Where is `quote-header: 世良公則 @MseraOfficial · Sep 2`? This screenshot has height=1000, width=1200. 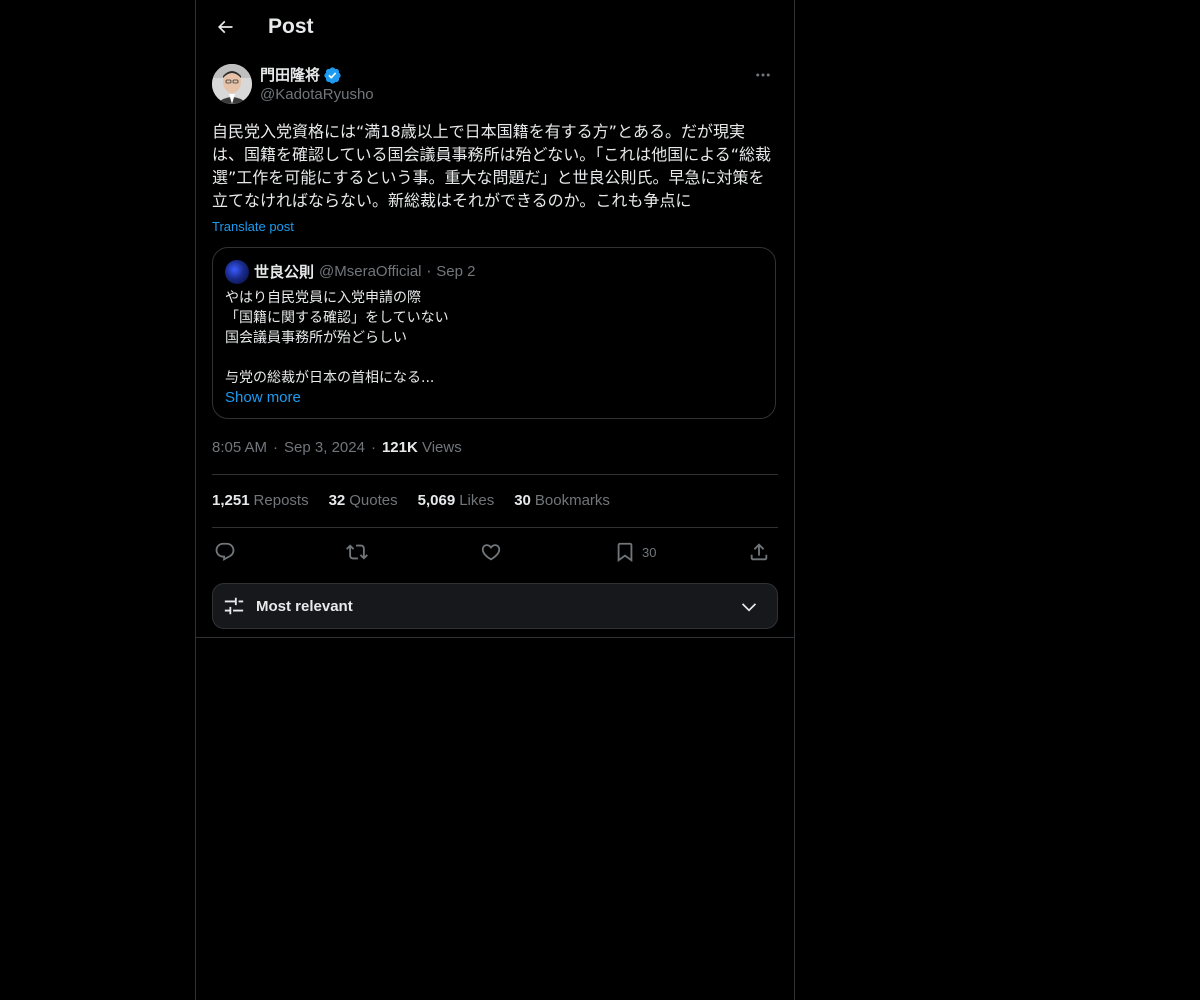
quote-header: 世良公則 @MseraOfficial · Sep 2 is located at coordinates (350, 272).